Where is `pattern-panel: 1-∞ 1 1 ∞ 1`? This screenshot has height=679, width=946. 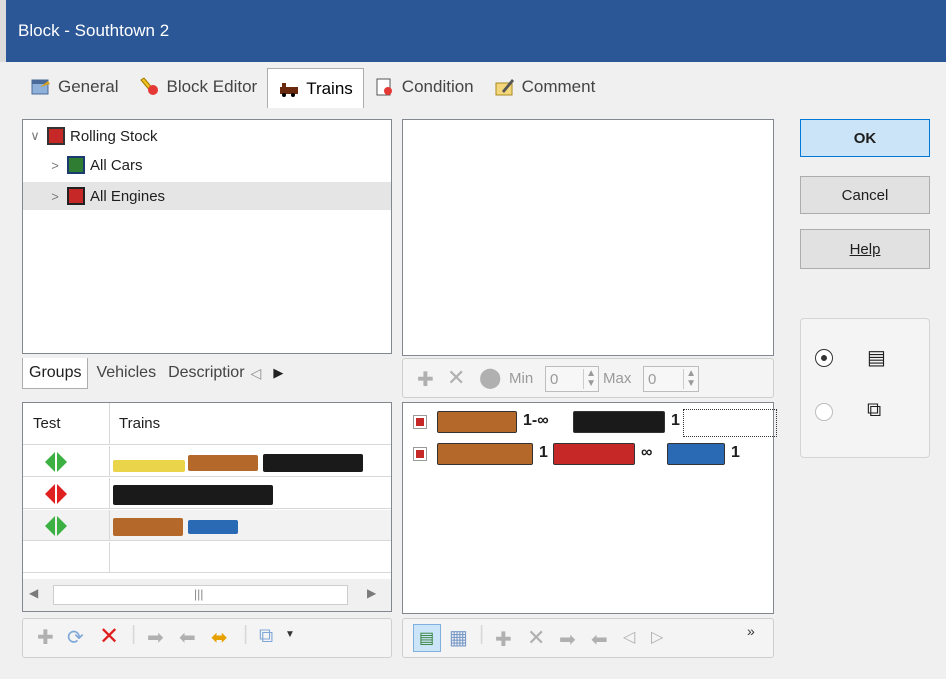 pattern-panel: 1-∞ 1 1 ∞ 1 is located at coordinates (589, 508).